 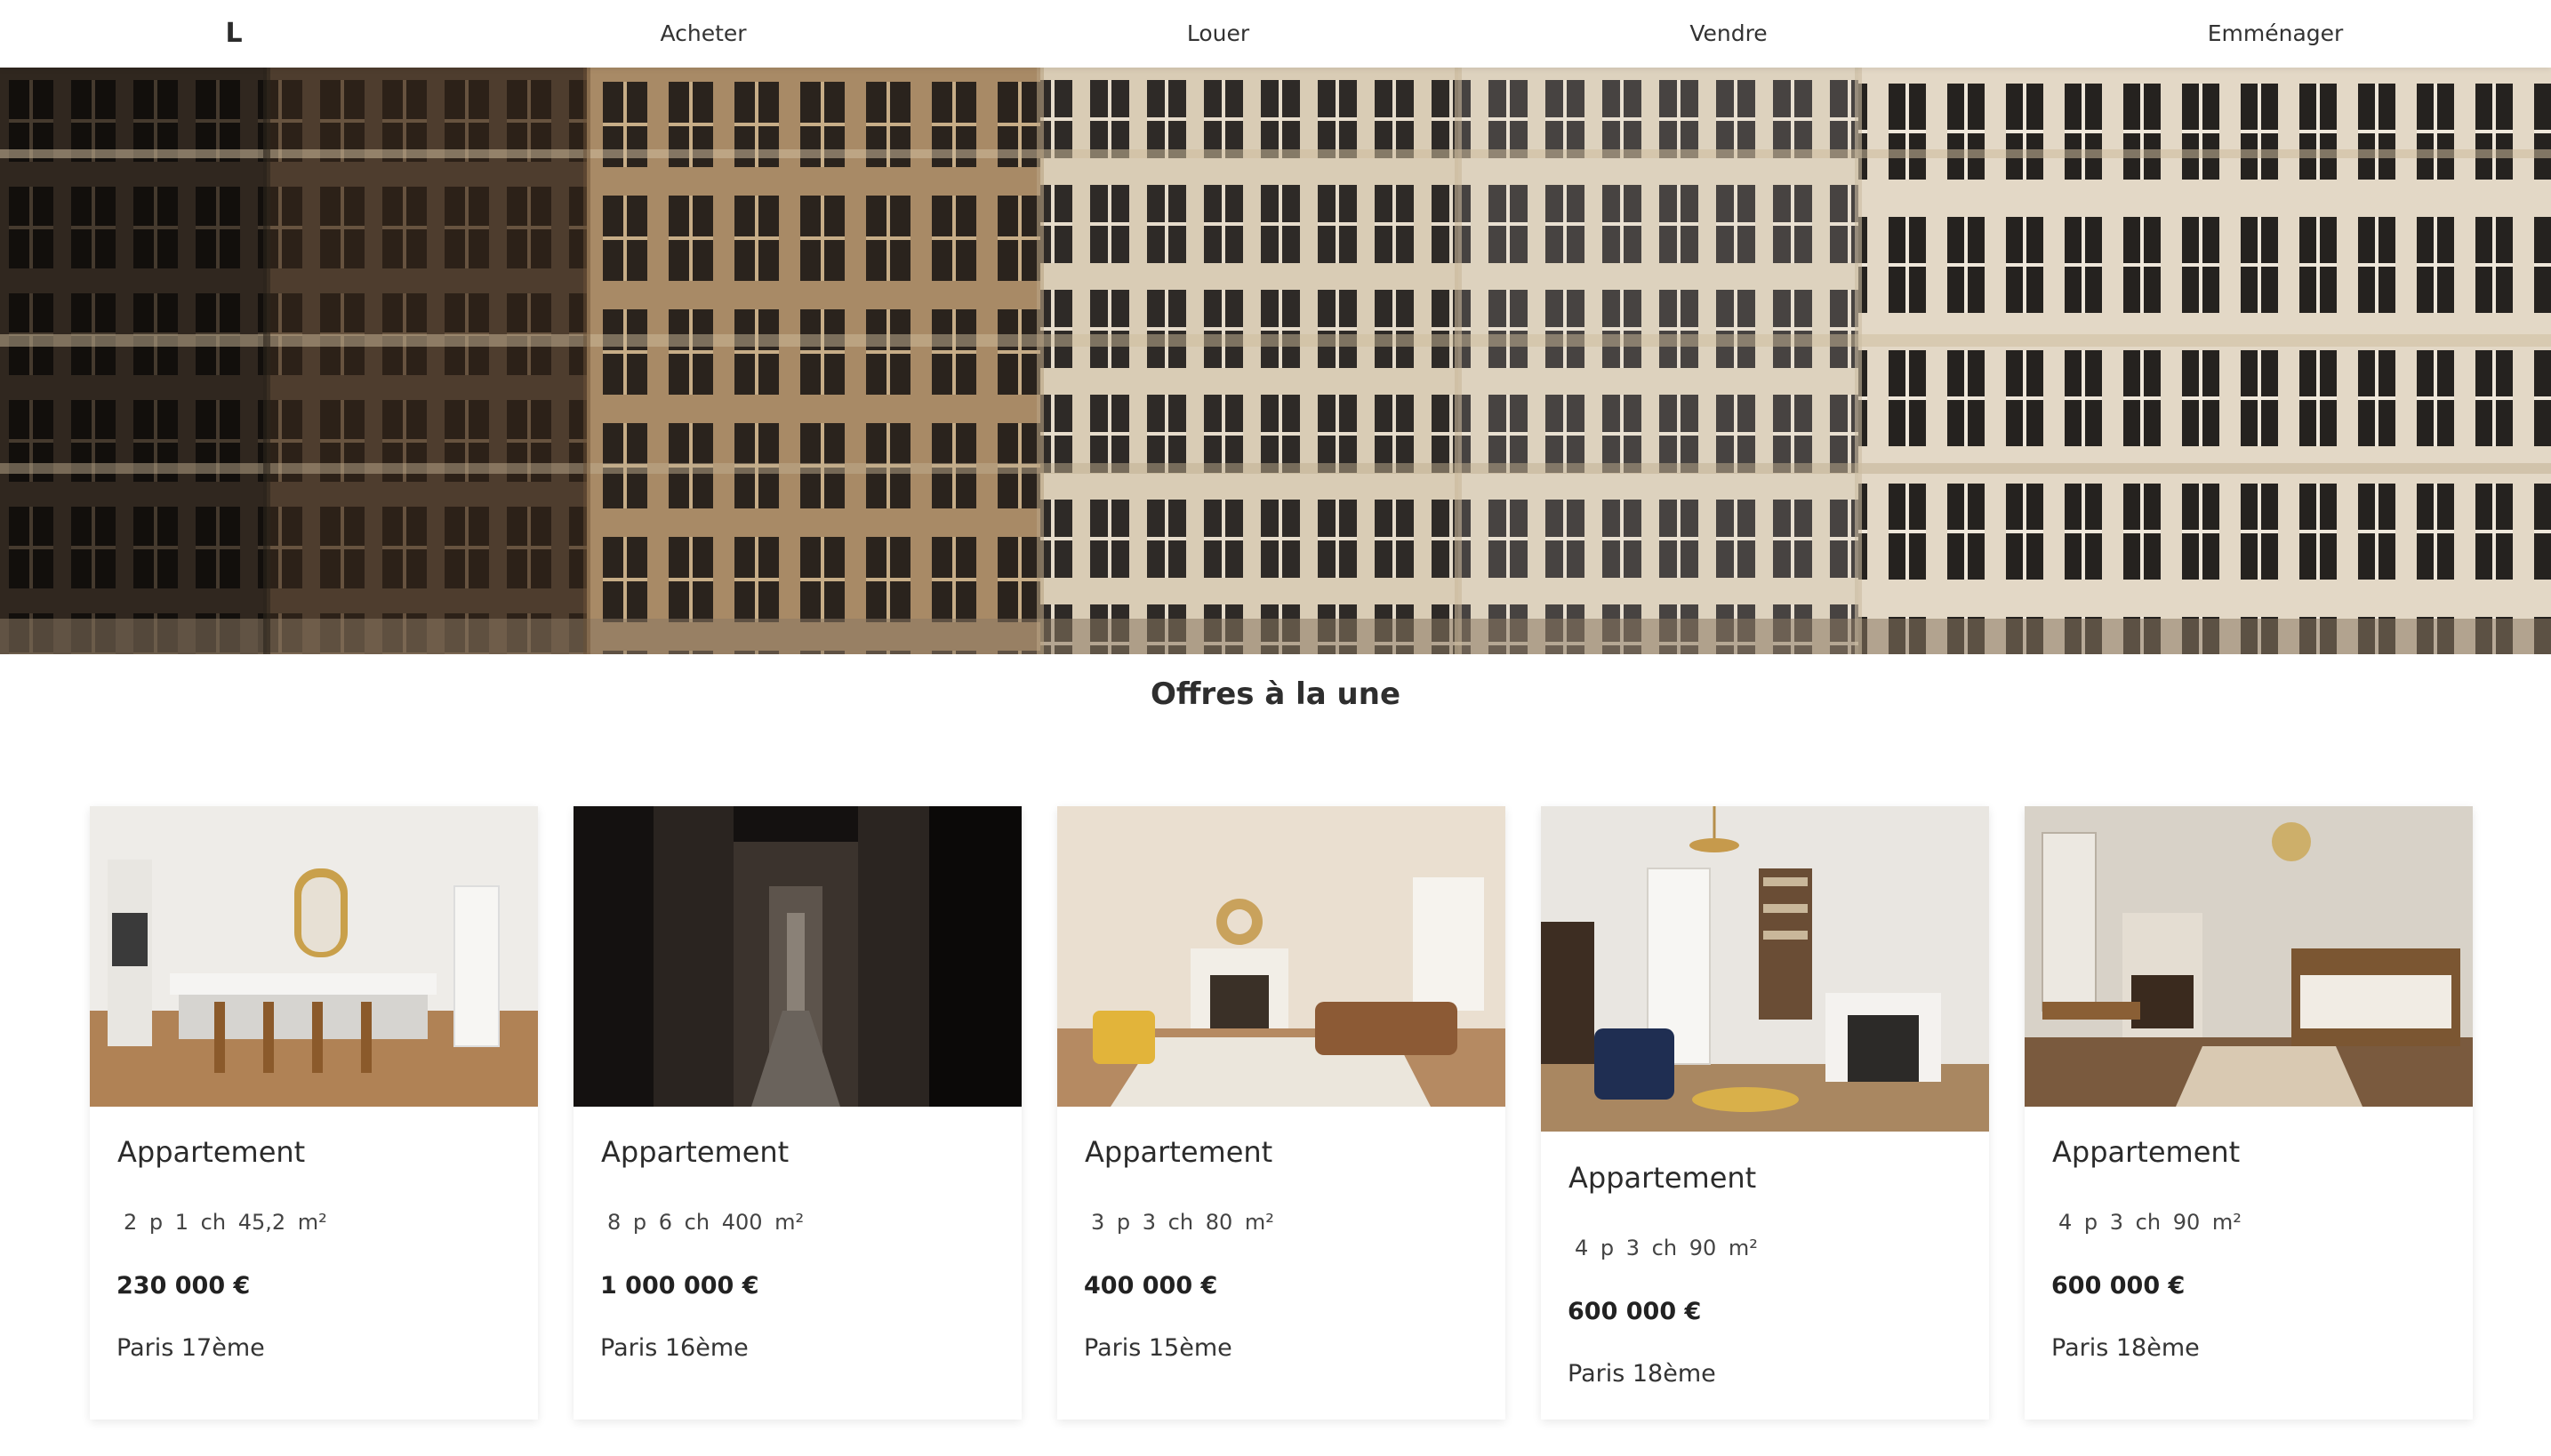 What do you see at coordinates (225, 1222) in the screenshot?
I see `listing-specs: 2 p 1 ch 45,2 m²` at bounding box center [225, 1222].